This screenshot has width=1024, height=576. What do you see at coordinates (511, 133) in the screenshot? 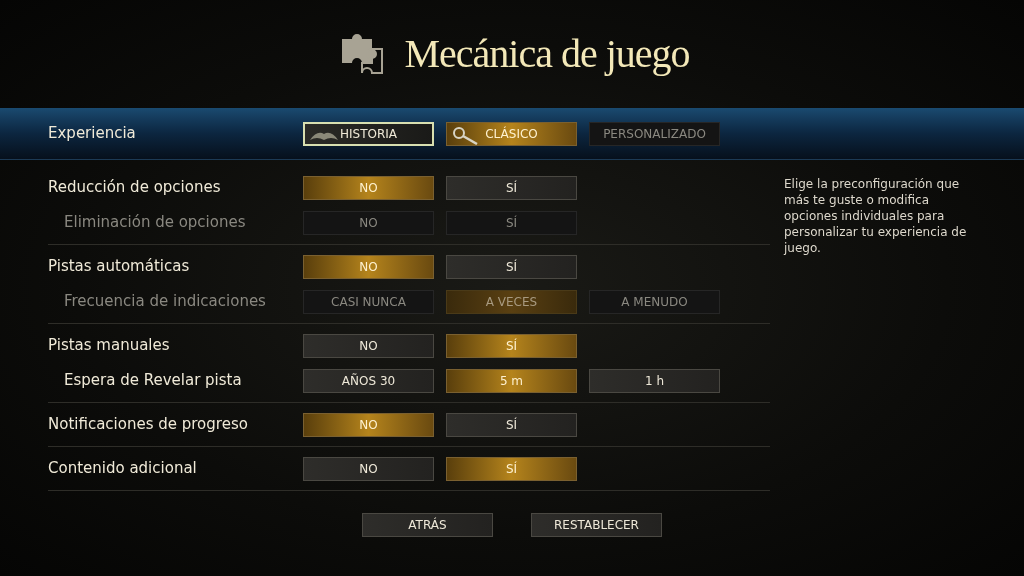
I see `option-button: CLÁSICO` at bounding box center [511, 133].